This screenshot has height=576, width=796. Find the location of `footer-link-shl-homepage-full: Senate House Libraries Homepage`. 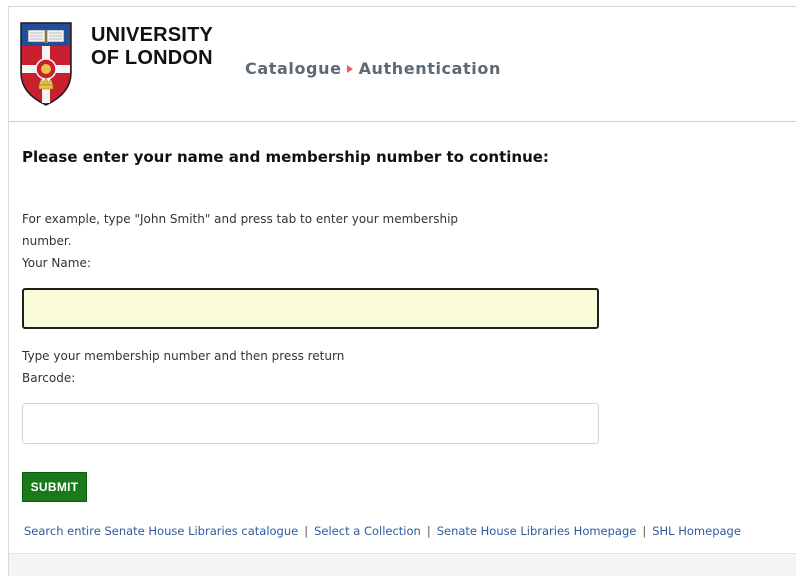

footer-link-shl-homepage-full: Senate House Libraries Homepage is located at coordinates (537, 531).